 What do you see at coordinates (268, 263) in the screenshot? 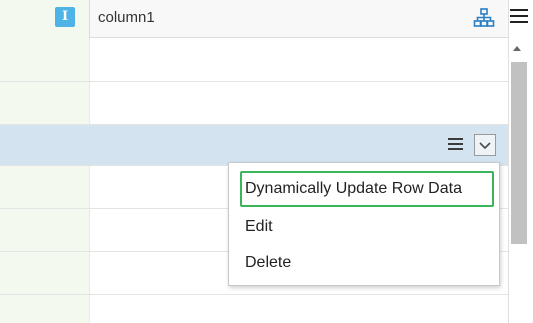
I see `context-menu-item-delete: Delete` at bounding box center [268, 263].